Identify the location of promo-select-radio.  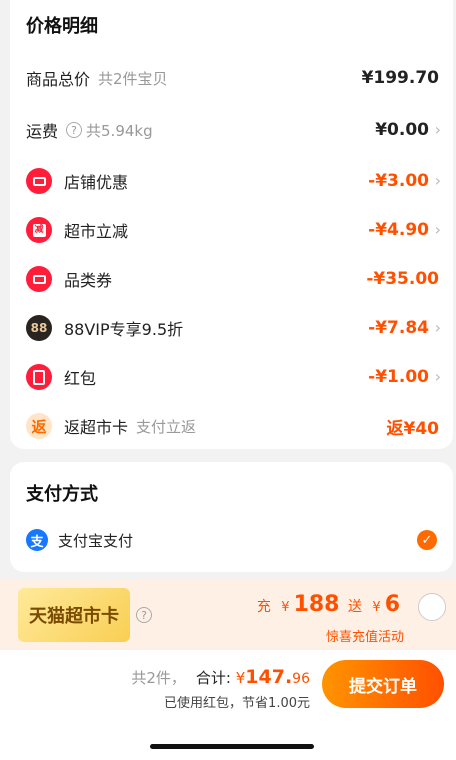
(432, 607).